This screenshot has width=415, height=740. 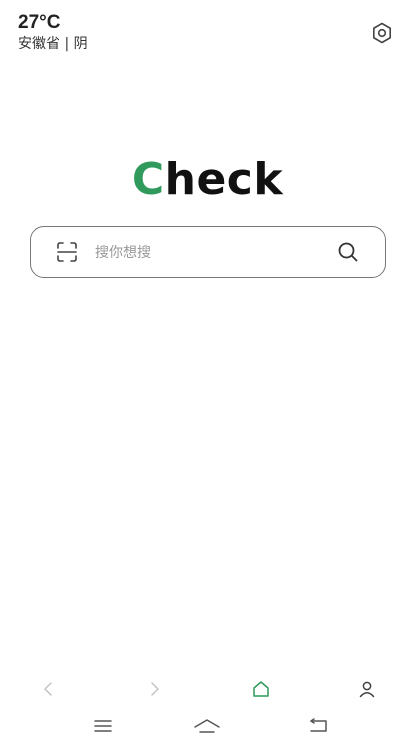 What do you see at coordinates (148, 179) in the screenshot?
I see `logo-accent-letter: C` at bounding box center [148, 179].